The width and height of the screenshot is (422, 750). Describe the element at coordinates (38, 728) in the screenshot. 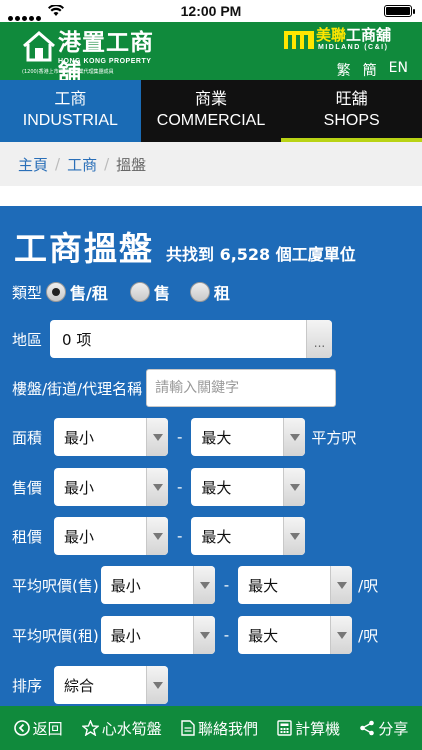

I see `back-button: 返回` at that location.